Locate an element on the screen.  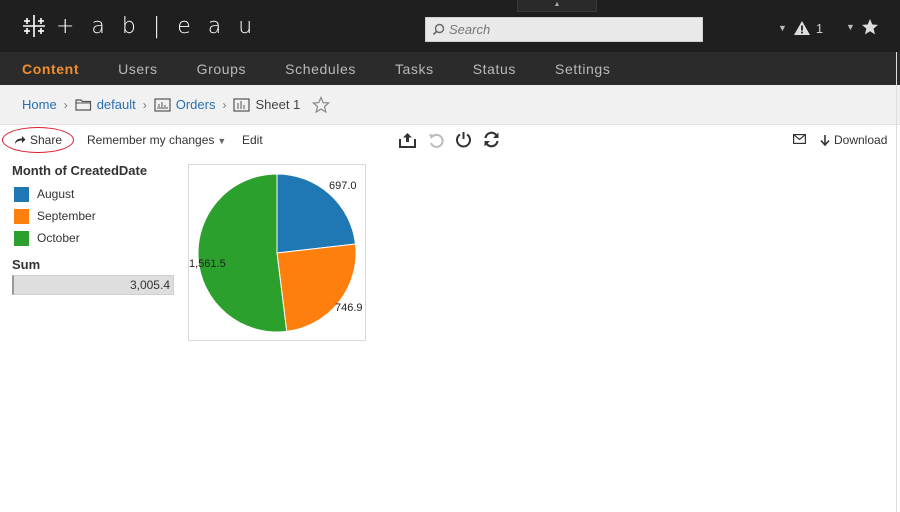
breadcrumb-project: default is located at coordinates (116, 104).